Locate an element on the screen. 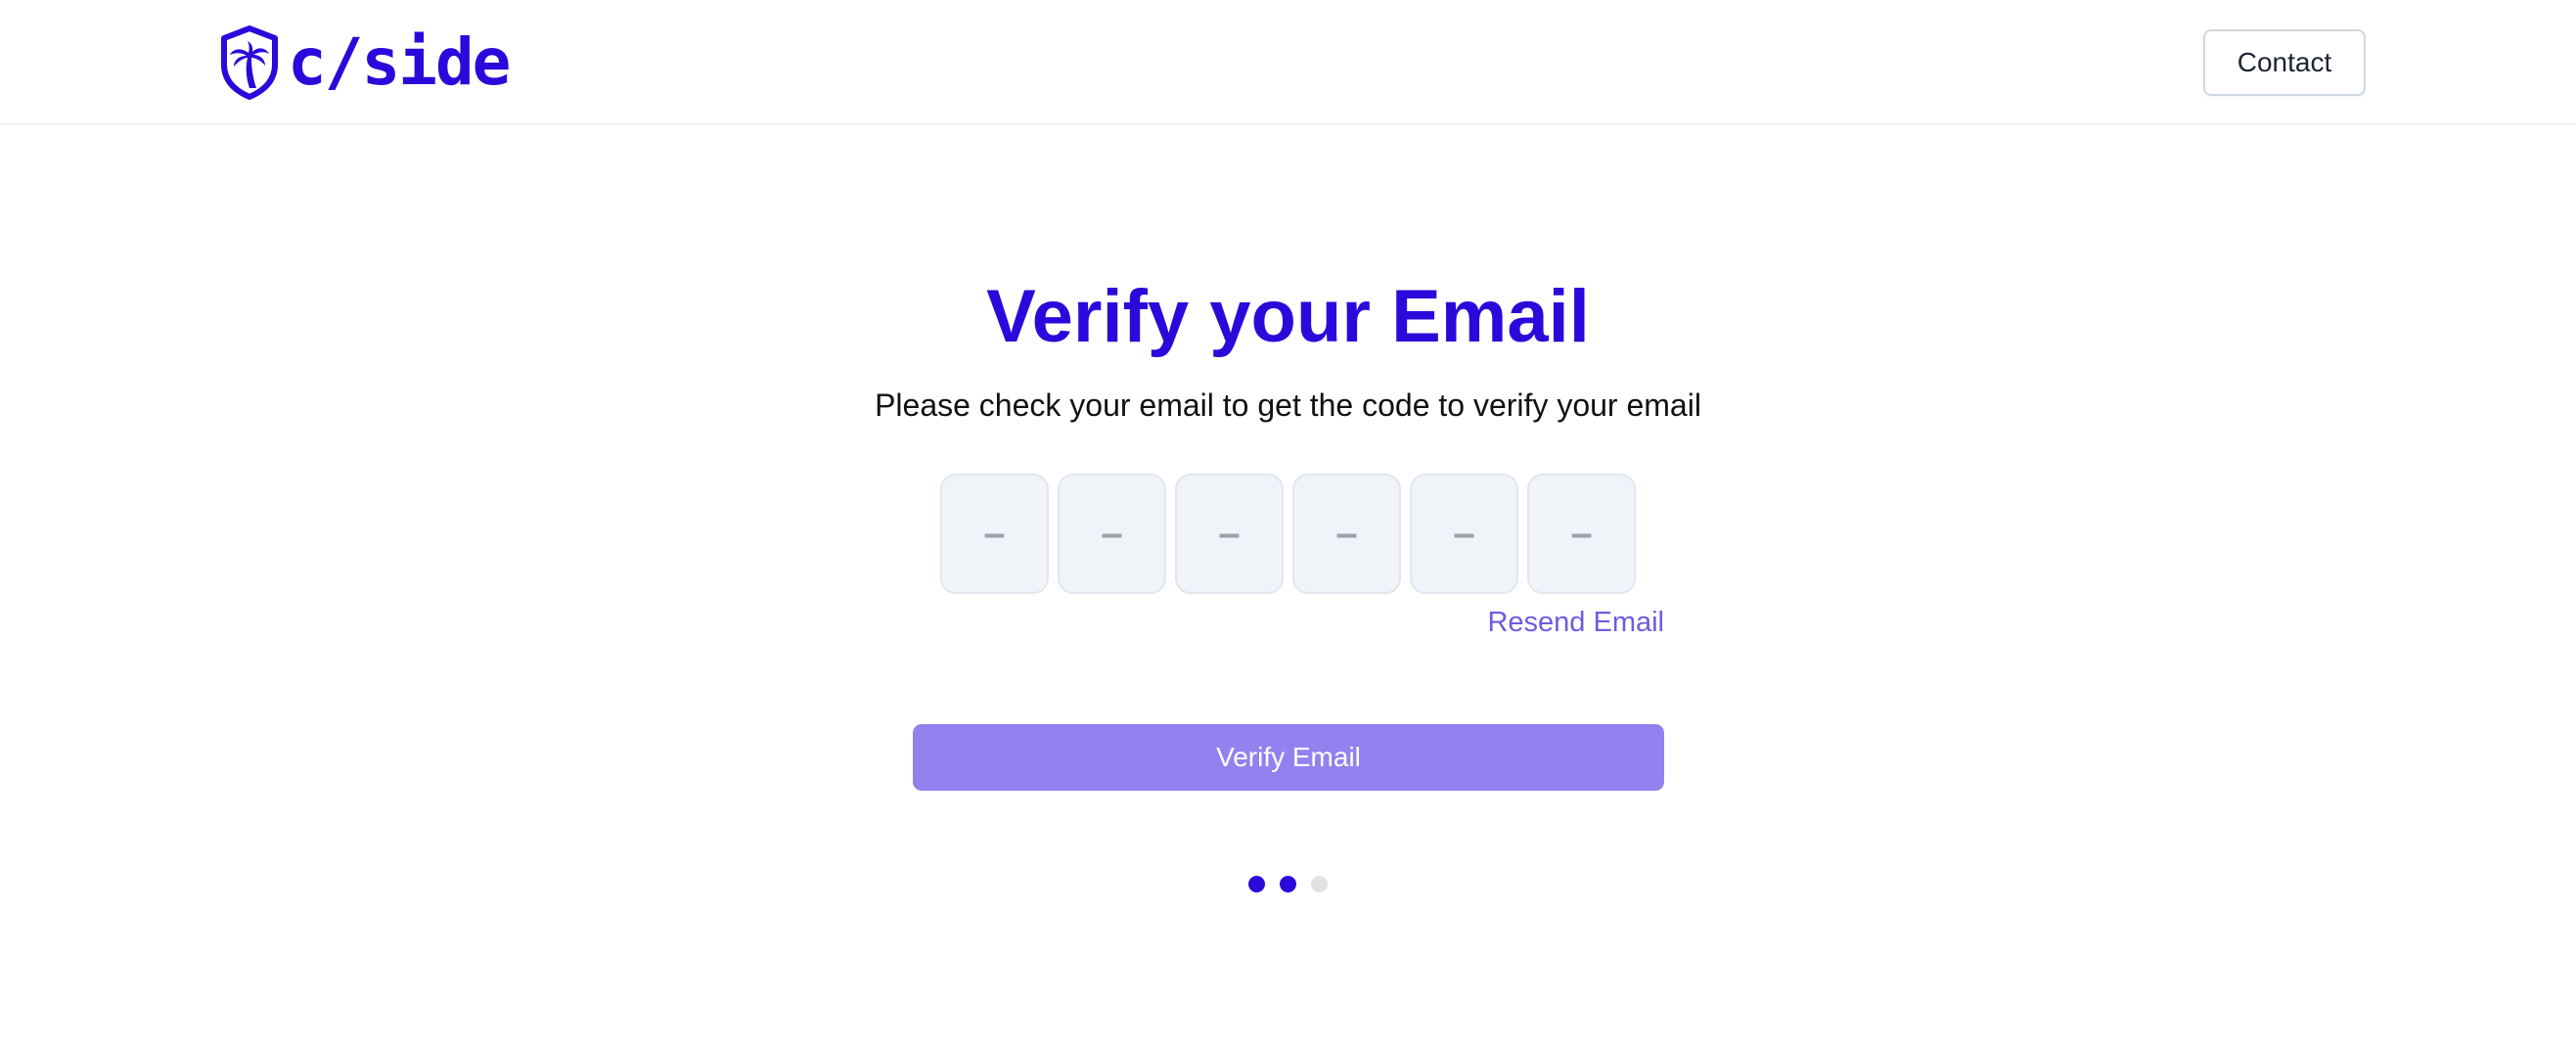 This screenshot has width=2576, height=1050. top-navbar: c/side Contact is located at coordinates (1288, 63).